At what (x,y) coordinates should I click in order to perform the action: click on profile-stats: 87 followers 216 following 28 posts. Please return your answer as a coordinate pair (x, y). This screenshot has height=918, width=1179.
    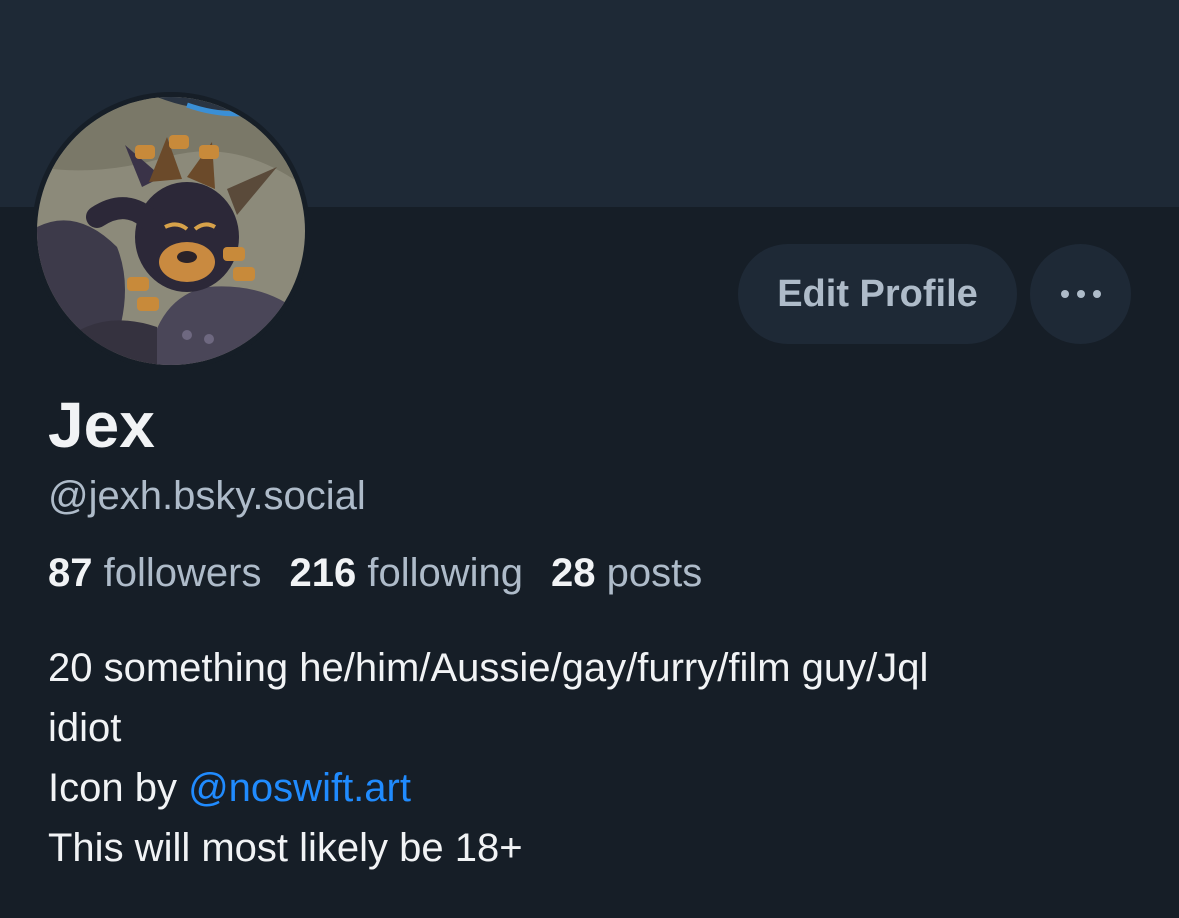
    Looking at the image, I should click on (375, 573).